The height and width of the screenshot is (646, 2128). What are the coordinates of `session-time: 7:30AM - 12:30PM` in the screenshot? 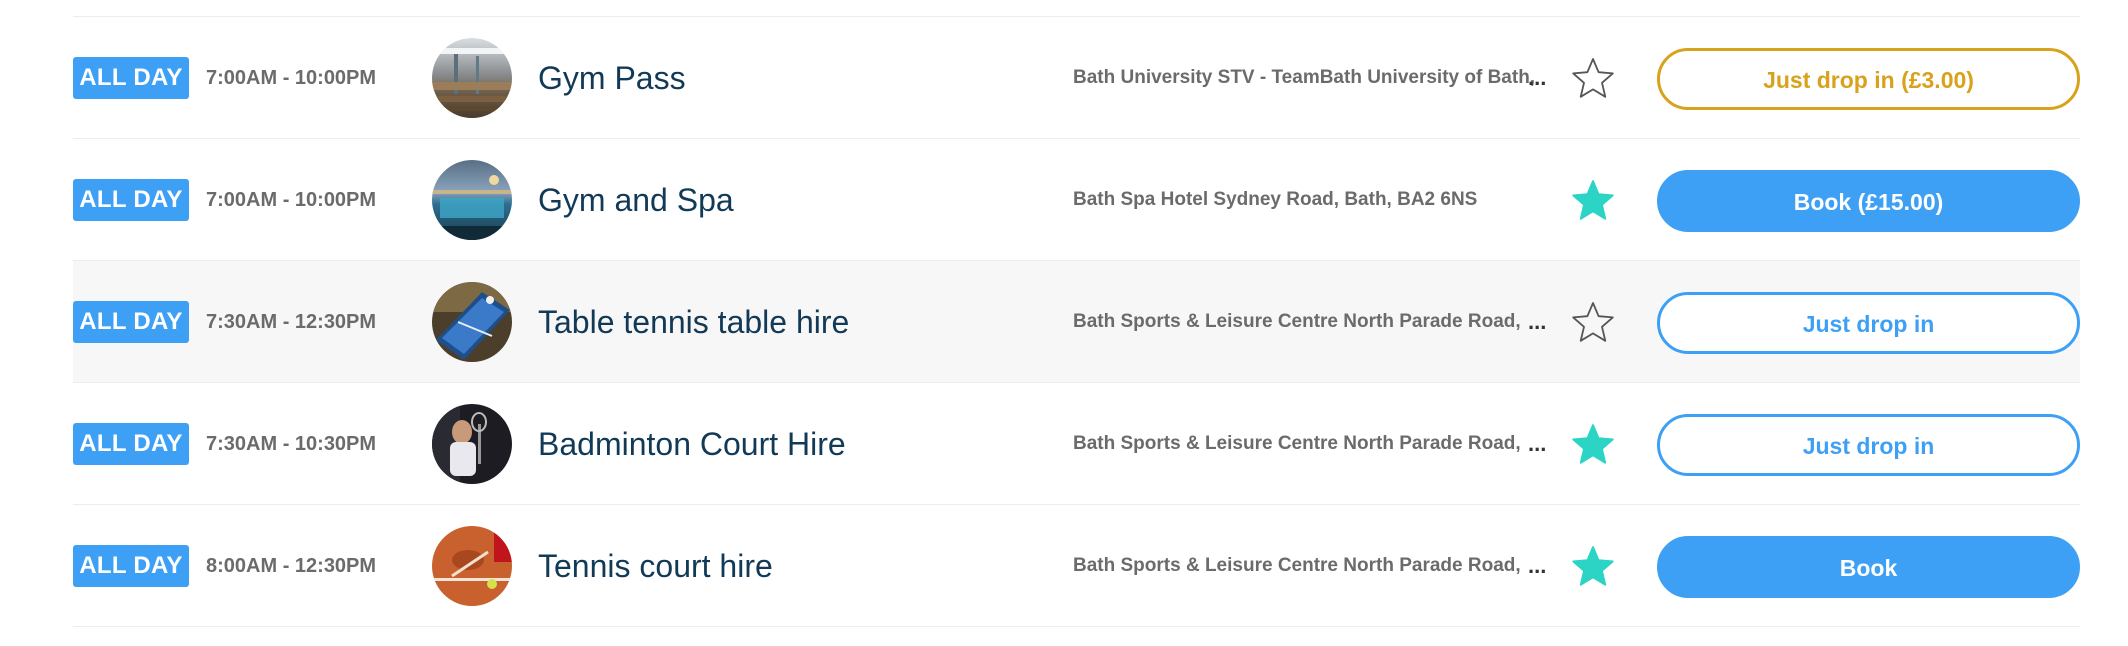 It's located at (291, 322).